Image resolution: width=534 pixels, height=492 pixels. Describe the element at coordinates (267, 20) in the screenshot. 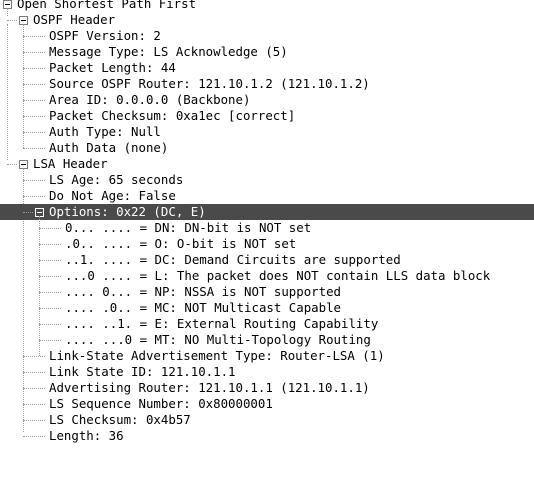

I see `tree-node-ospf-header: OSPF Header` at that location.